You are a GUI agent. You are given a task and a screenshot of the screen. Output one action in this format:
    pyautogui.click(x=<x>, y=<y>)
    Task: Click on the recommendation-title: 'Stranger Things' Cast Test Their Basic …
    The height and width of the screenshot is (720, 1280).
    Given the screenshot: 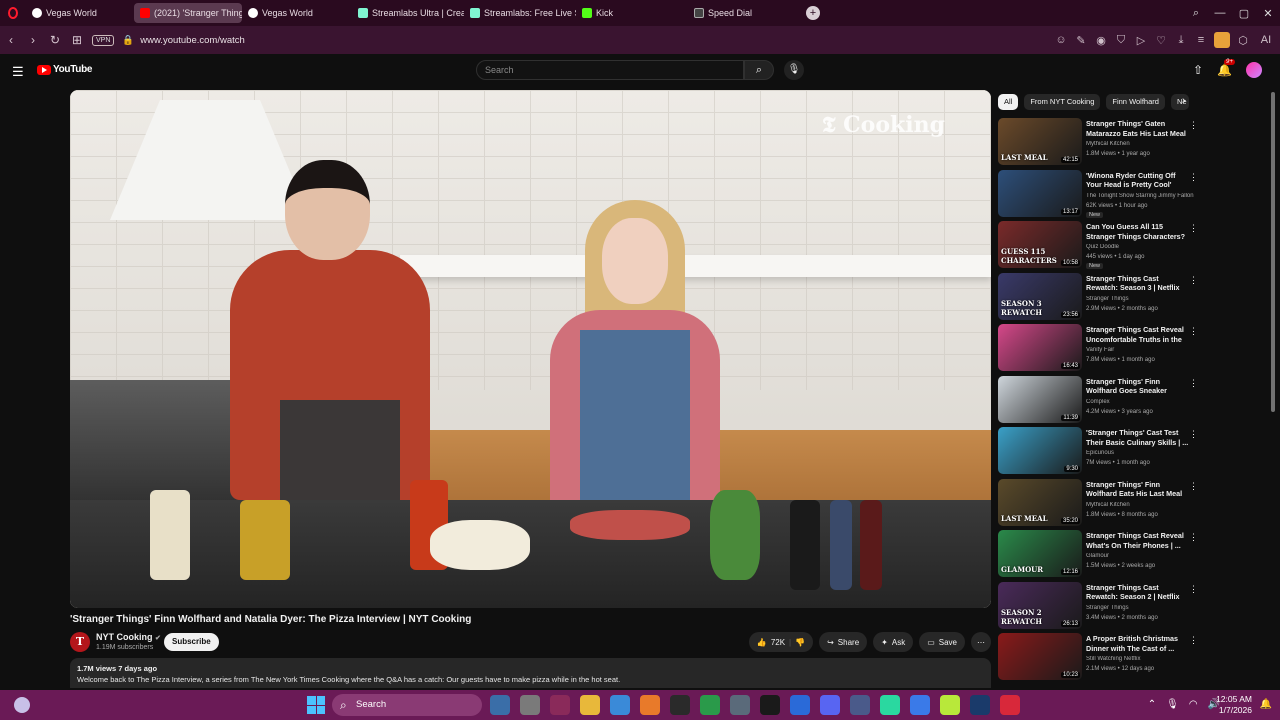 What is the action you would take?
    pyautogui.click(x=1139, y=437)
    